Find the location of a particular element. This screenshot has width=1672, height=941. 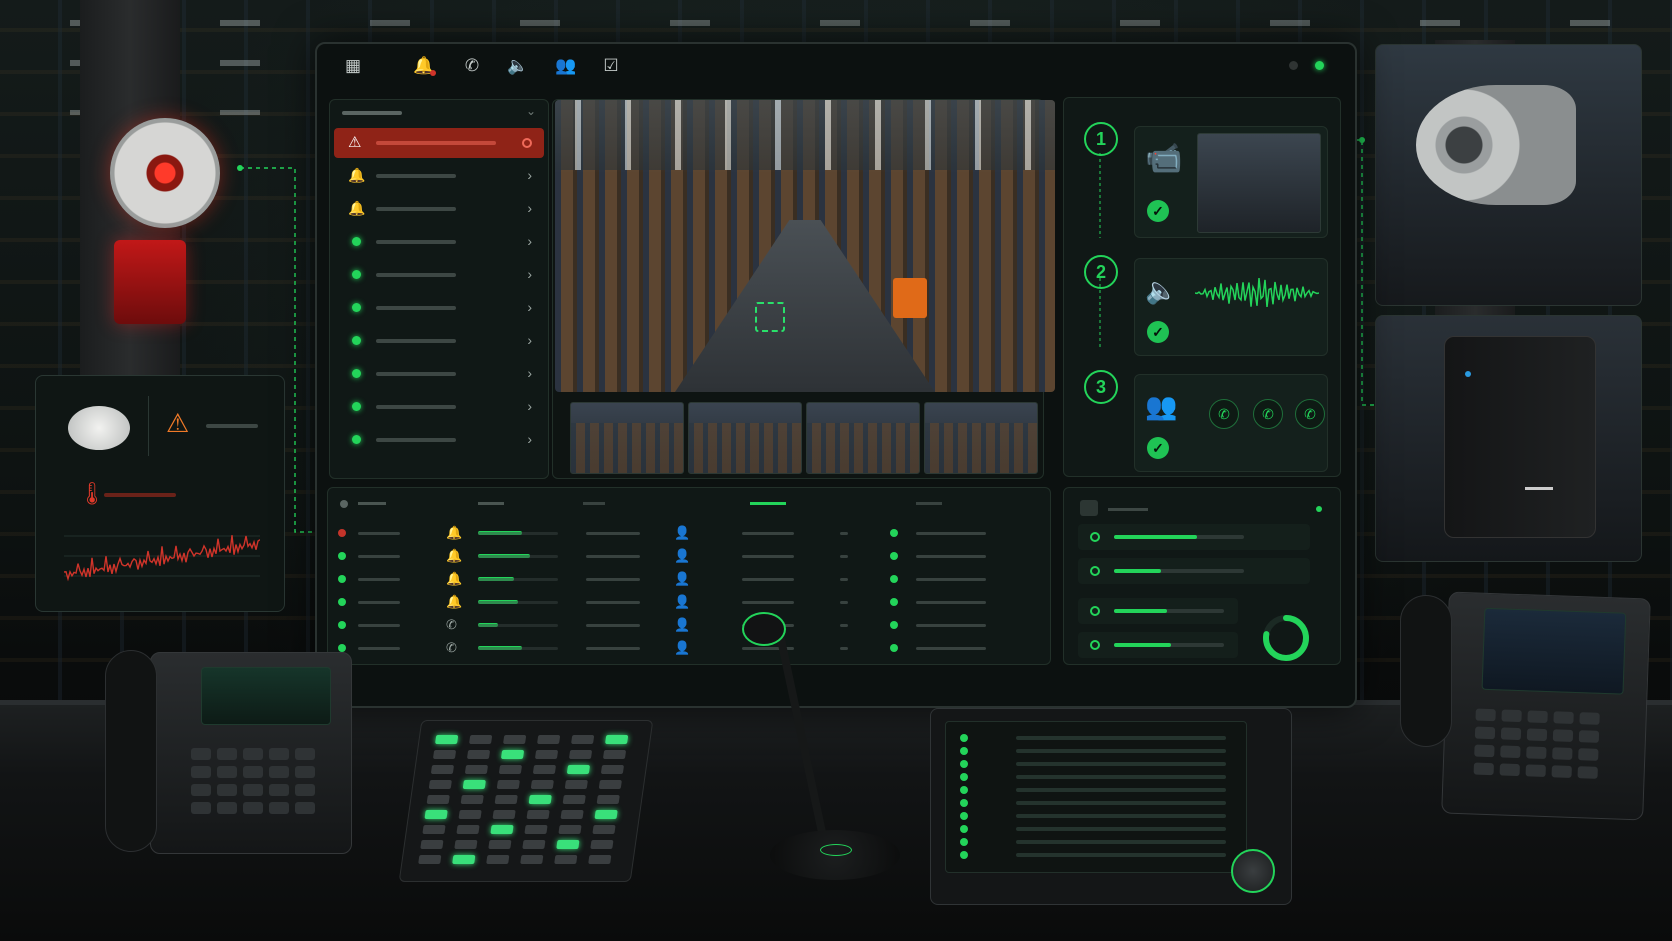

users-icon: 👥 is located at coordinates (565, 66).